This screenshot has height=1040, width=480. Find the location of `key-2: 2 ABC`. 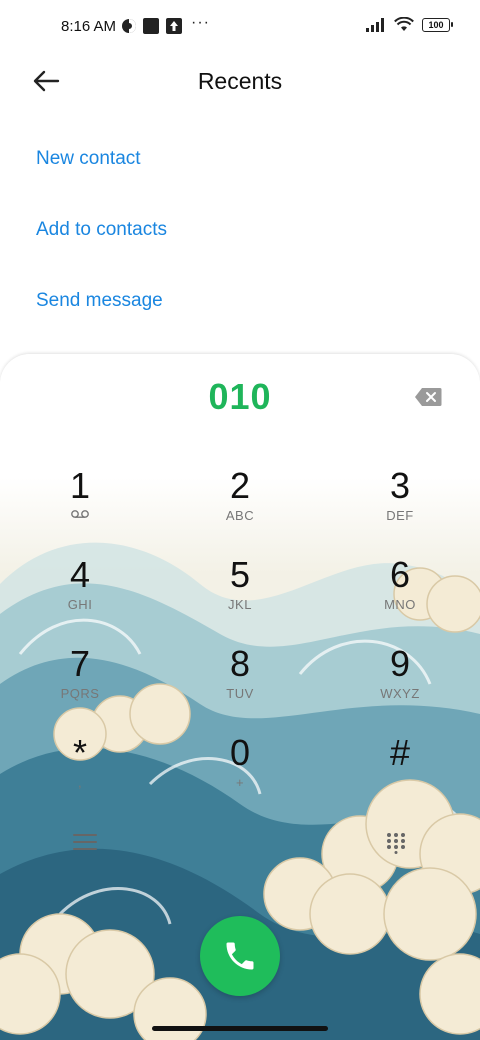

key-2: 2 ABC is located at coordinates (240, 506).